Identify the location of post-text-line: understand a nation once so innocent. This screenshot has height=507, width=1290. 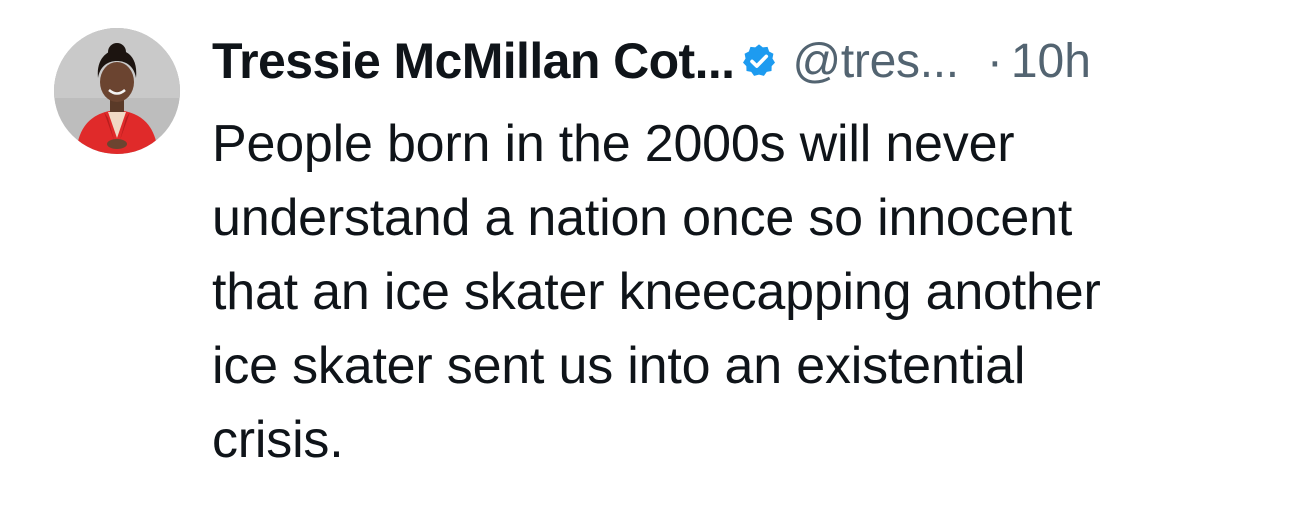
(642, 218).